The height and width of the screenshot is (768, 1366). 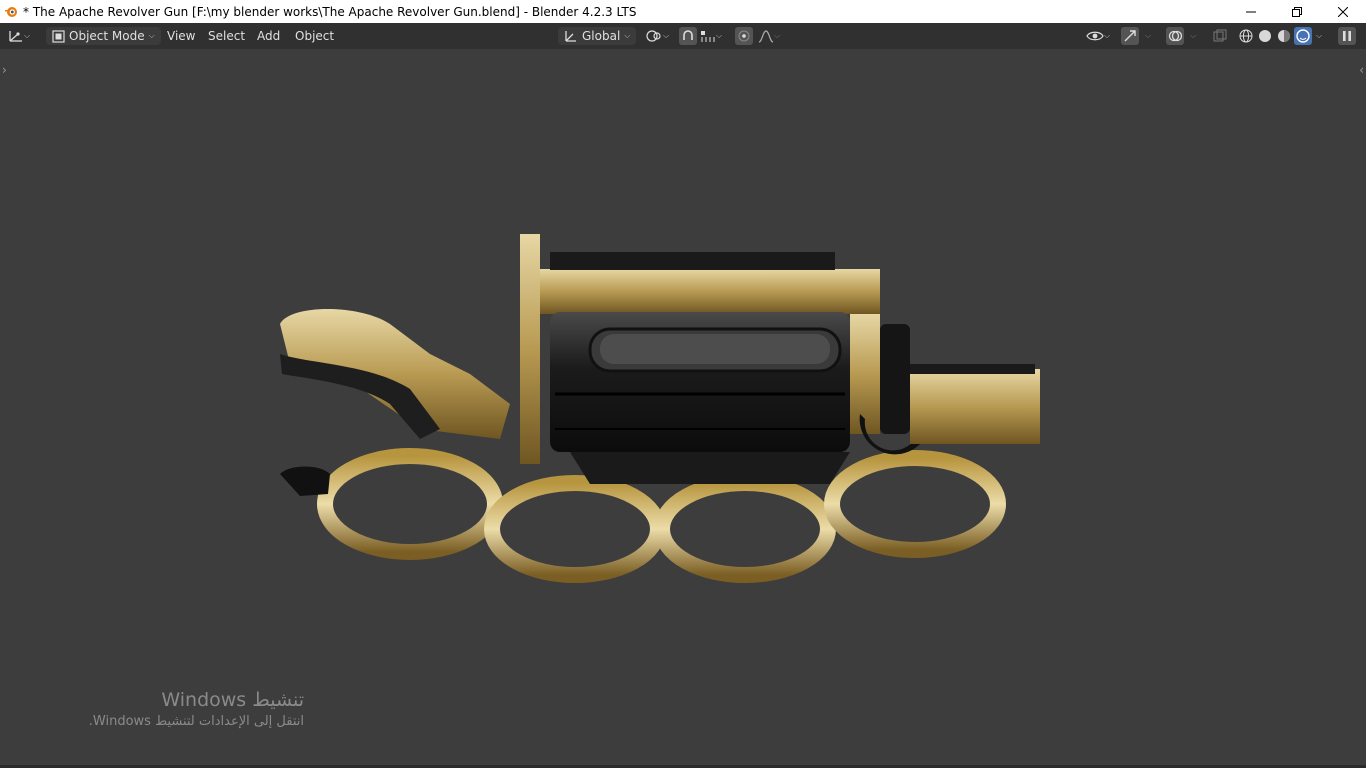 I want to click on mode-selector: Object Mode ⌵, so click(x=103, y=36).